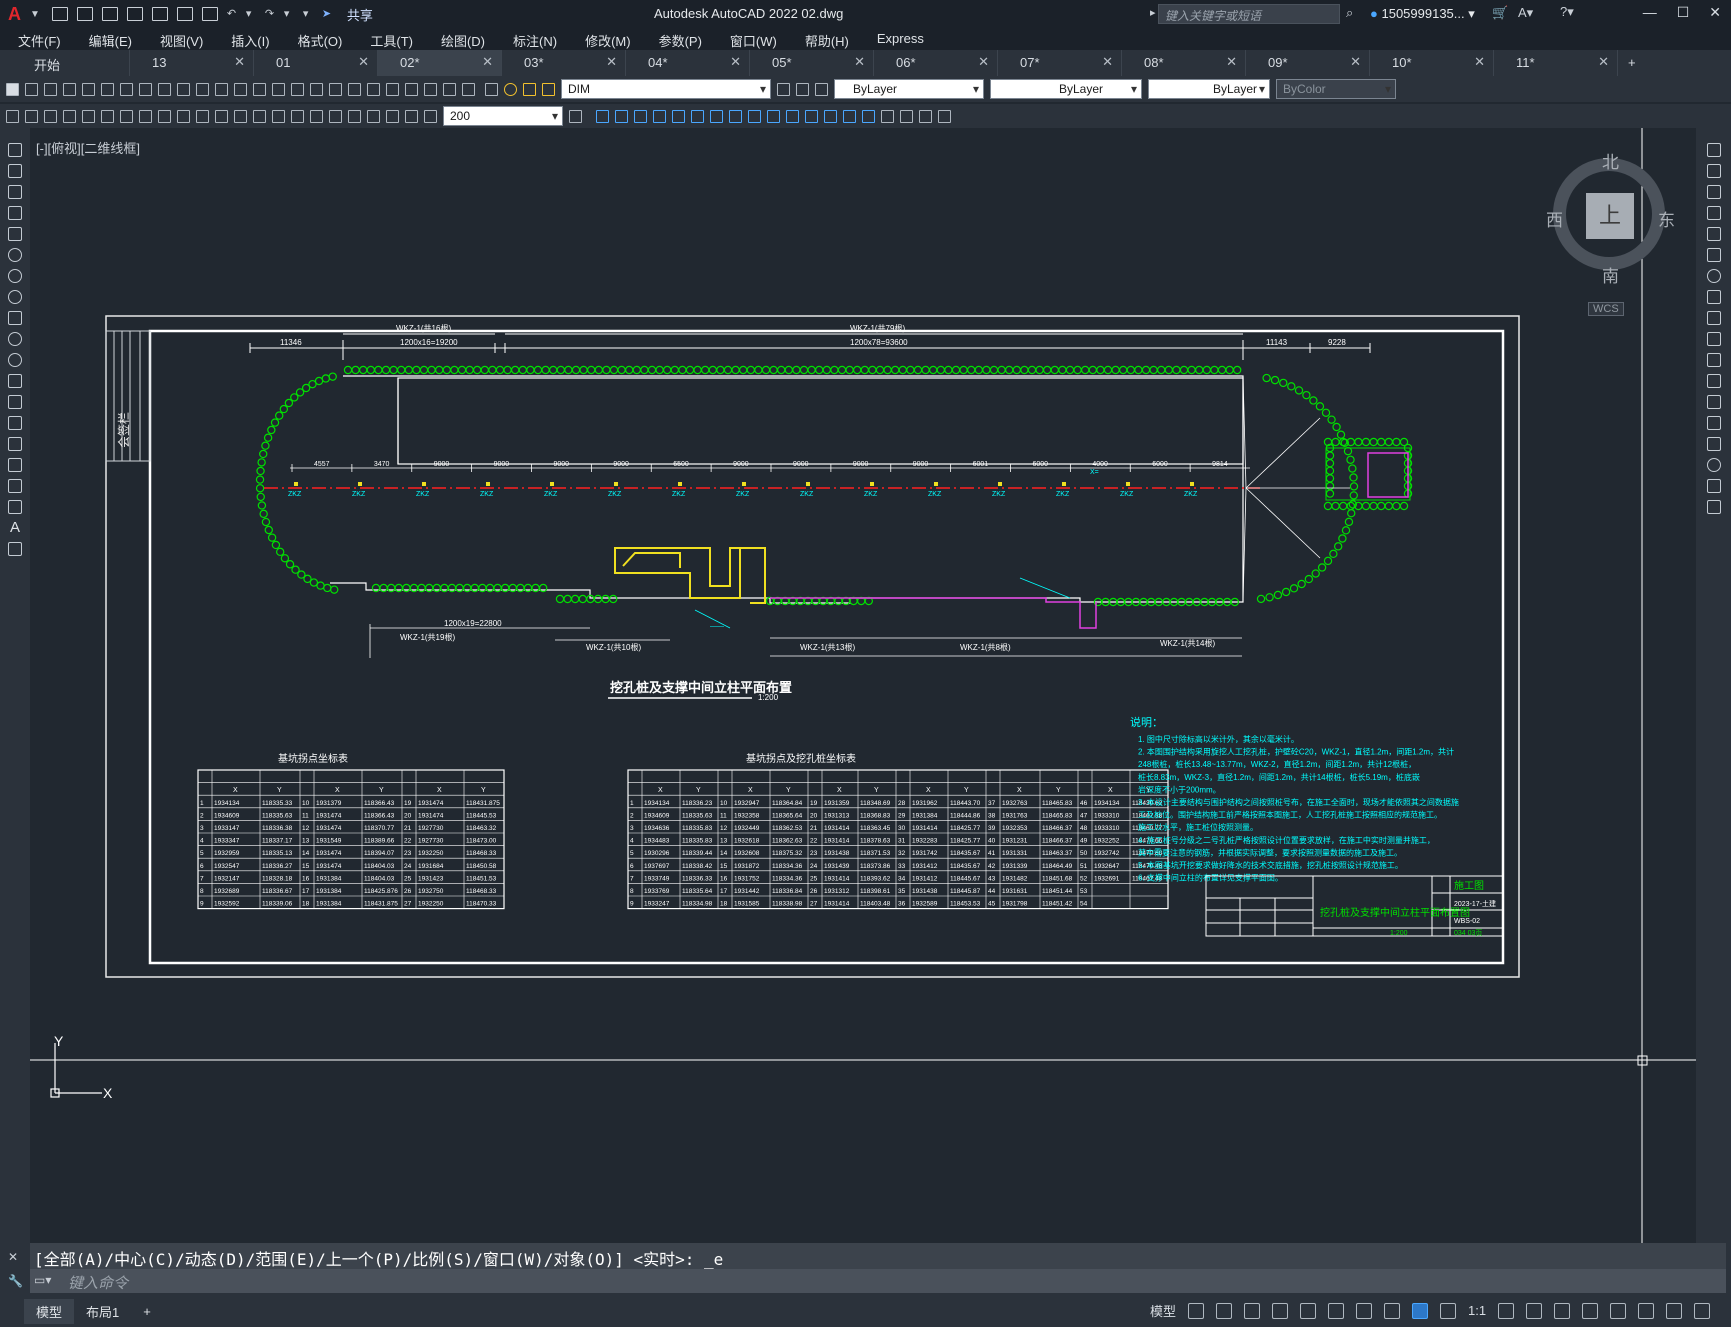  I want to click on open-file-icon, so click(84, 14).